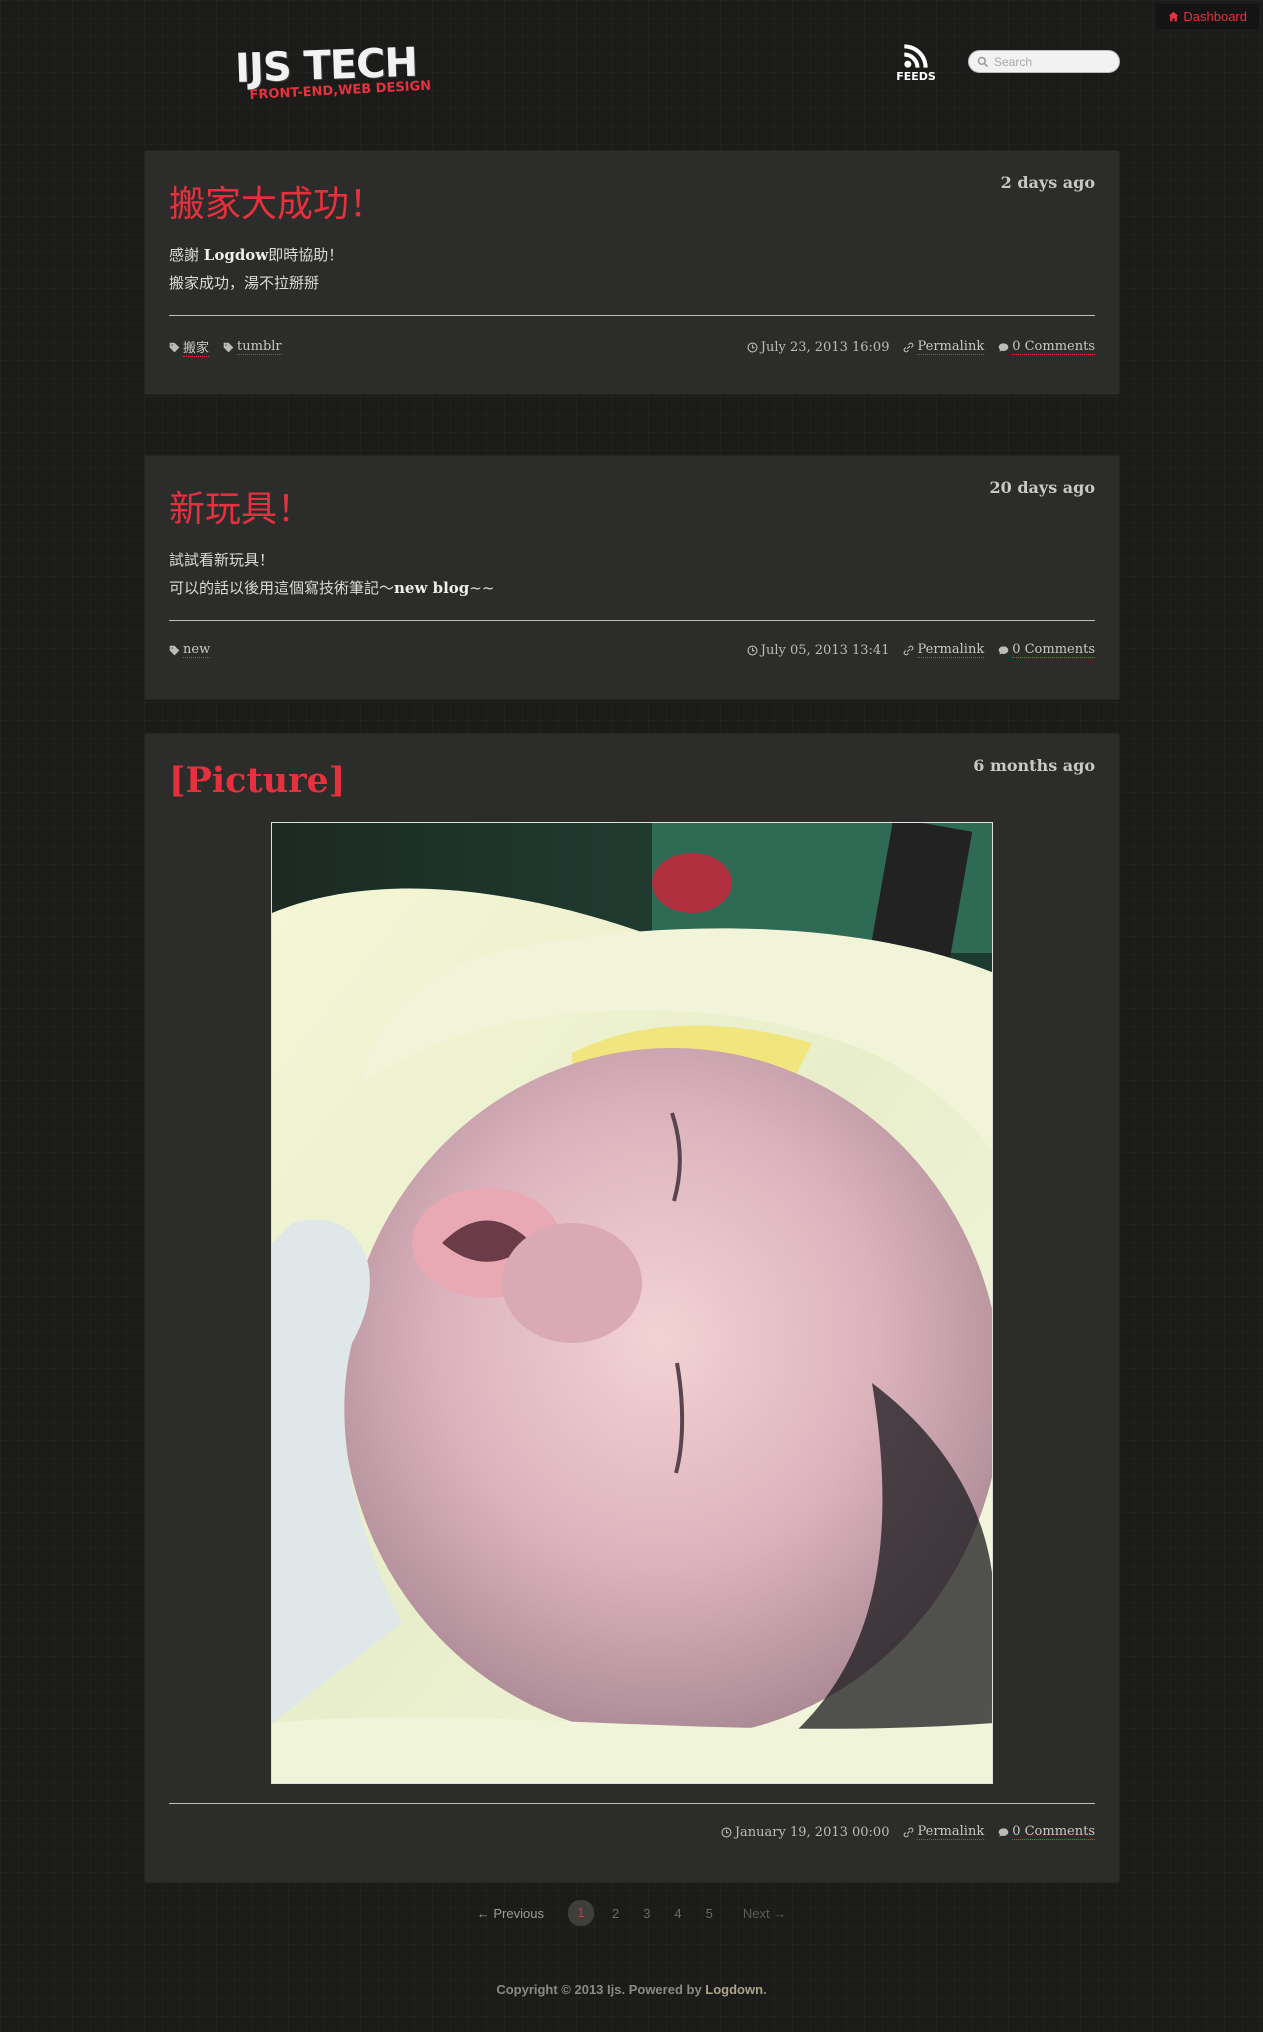 The height and width of the screenshot is (2032, 1263). Describe the element at coordinates (916, 56) in the screenshot. I see `rss-icon` at that location.